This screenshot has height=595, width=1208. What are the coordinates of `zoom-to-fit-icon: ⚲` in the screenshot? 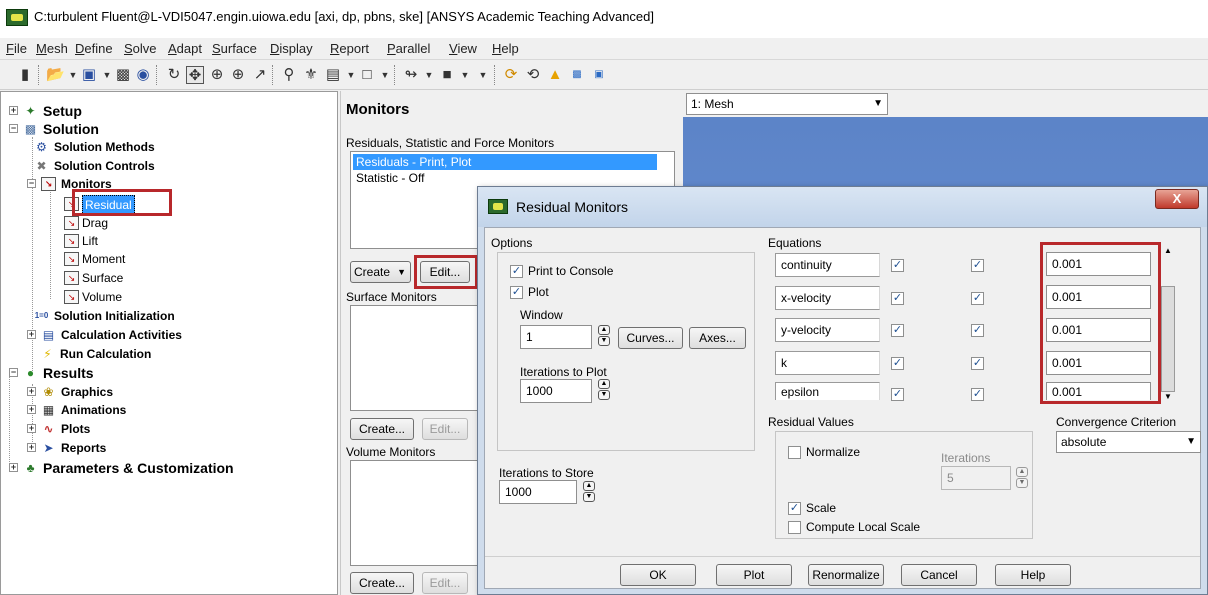 It's located at (289, 75).